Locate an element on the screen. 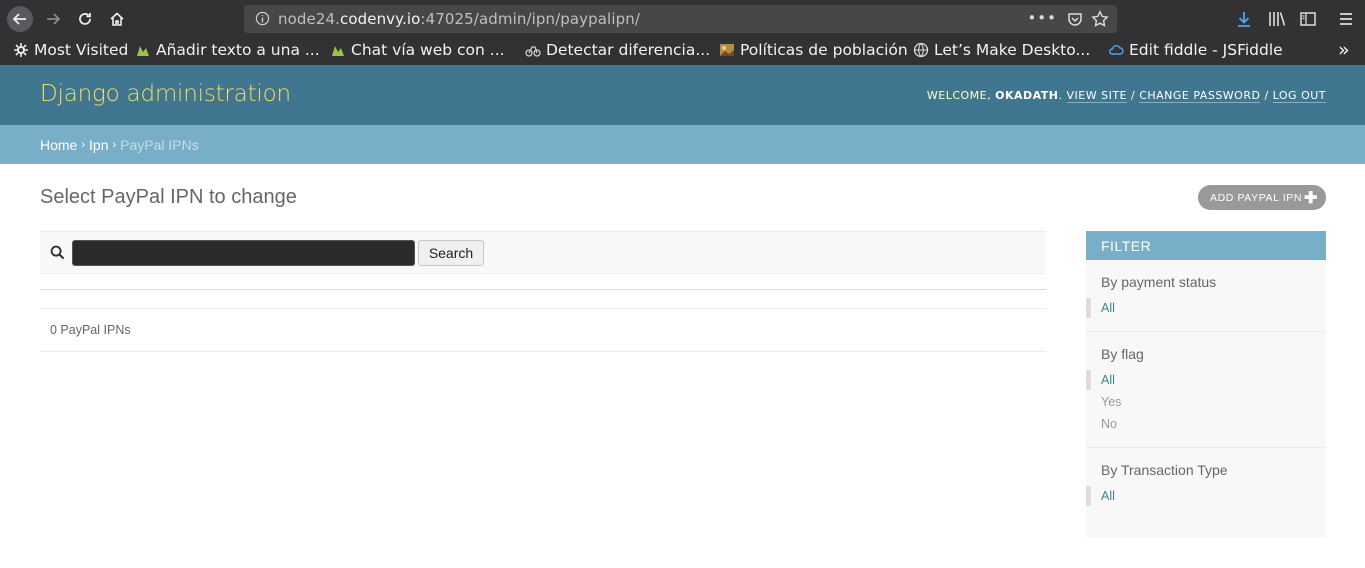  globe-icon is located at coordinates (921, 50).